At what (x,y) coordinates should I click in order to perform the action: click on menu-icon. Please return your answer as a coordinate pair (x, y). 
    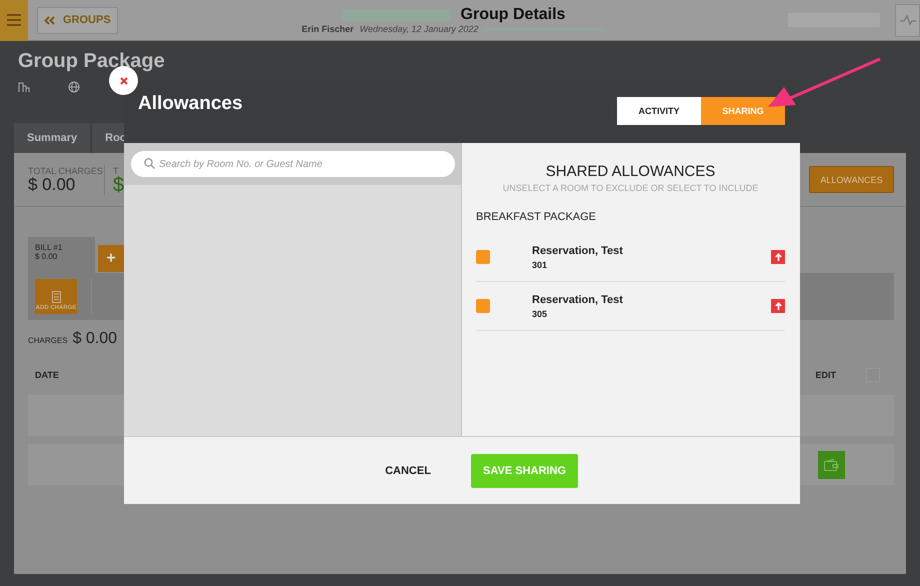
    Looking at the image, I should click on (14, 20).